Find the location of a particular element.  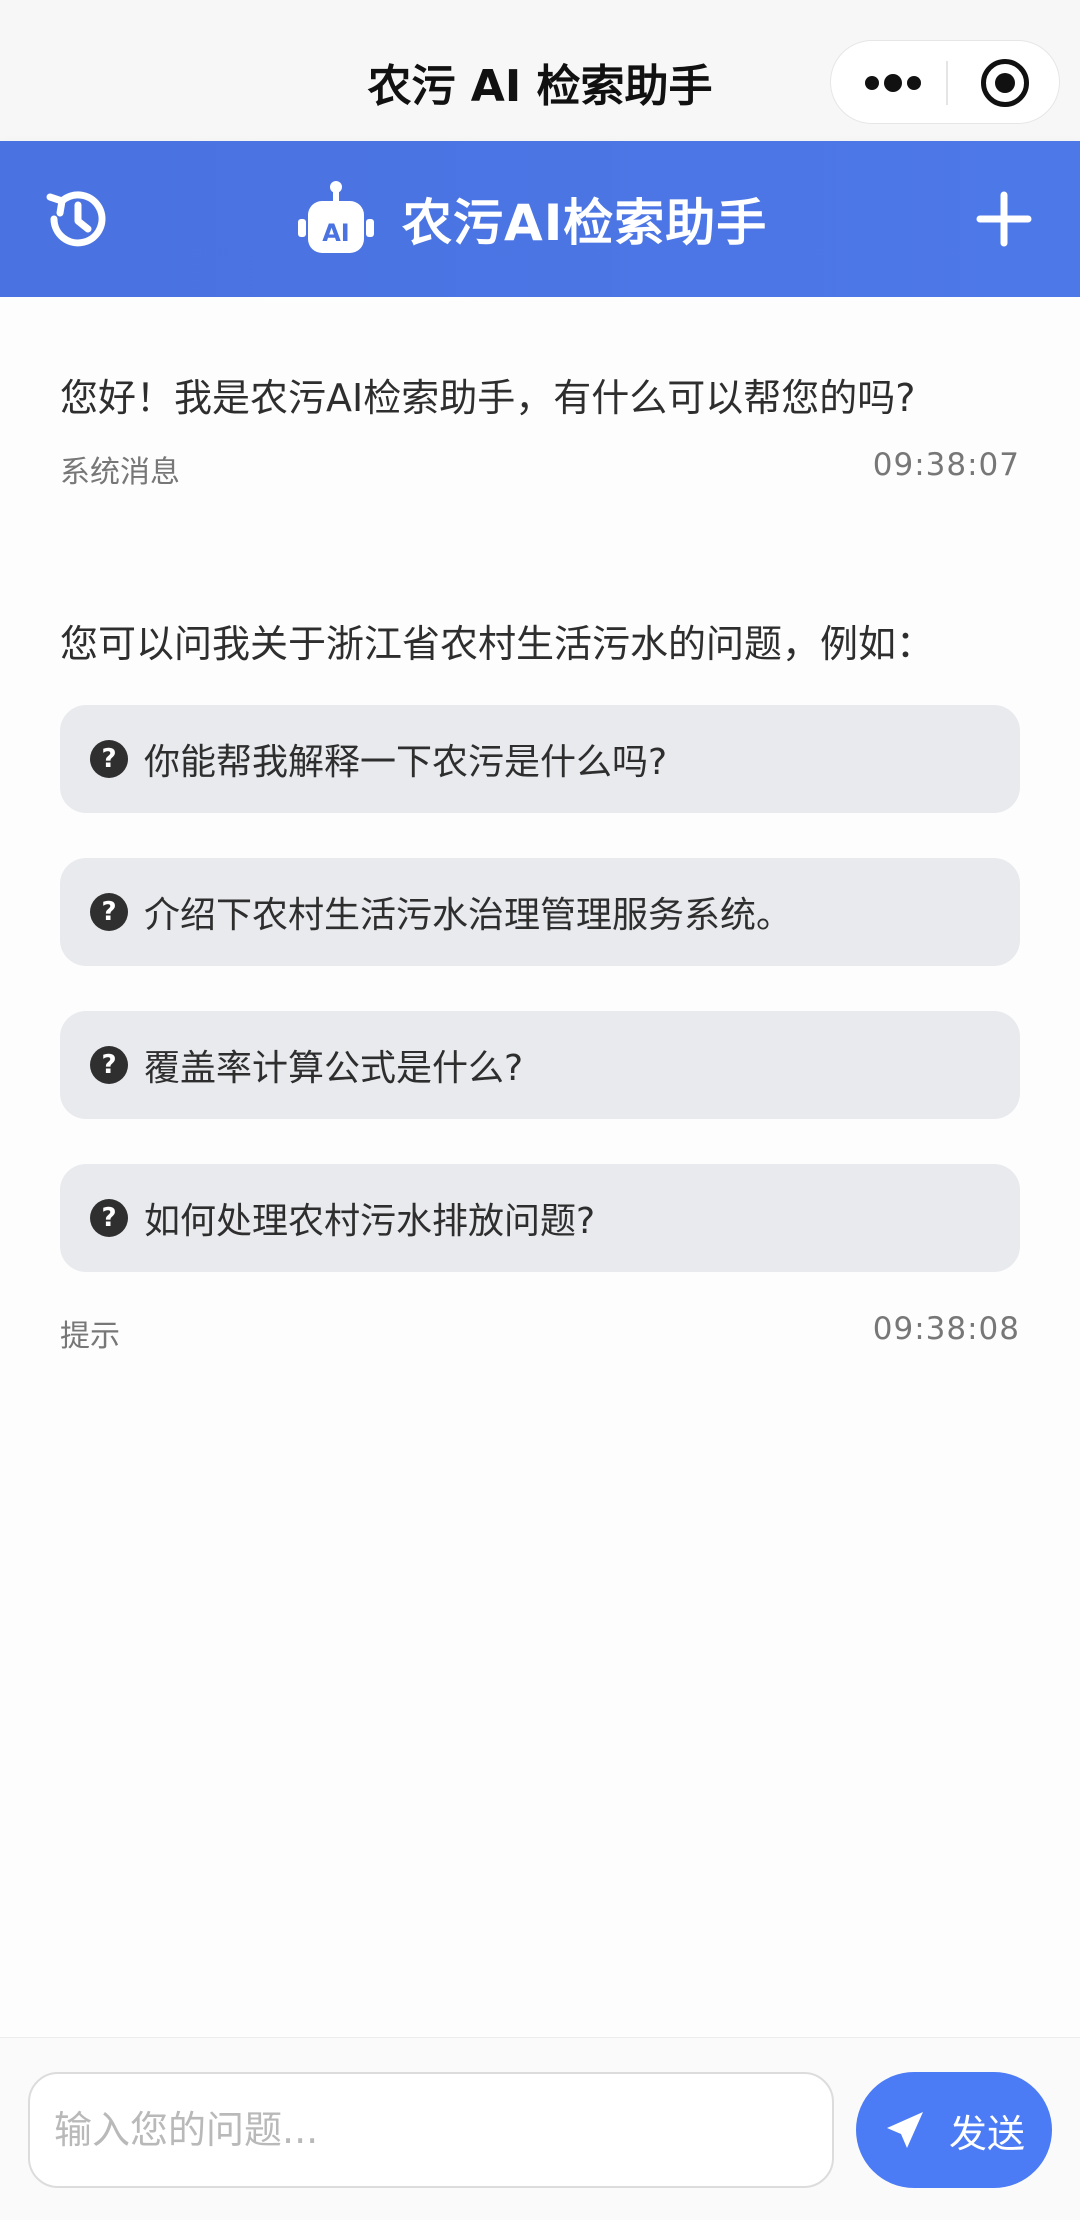

capsule-menu is located at coordinates (945, 82).